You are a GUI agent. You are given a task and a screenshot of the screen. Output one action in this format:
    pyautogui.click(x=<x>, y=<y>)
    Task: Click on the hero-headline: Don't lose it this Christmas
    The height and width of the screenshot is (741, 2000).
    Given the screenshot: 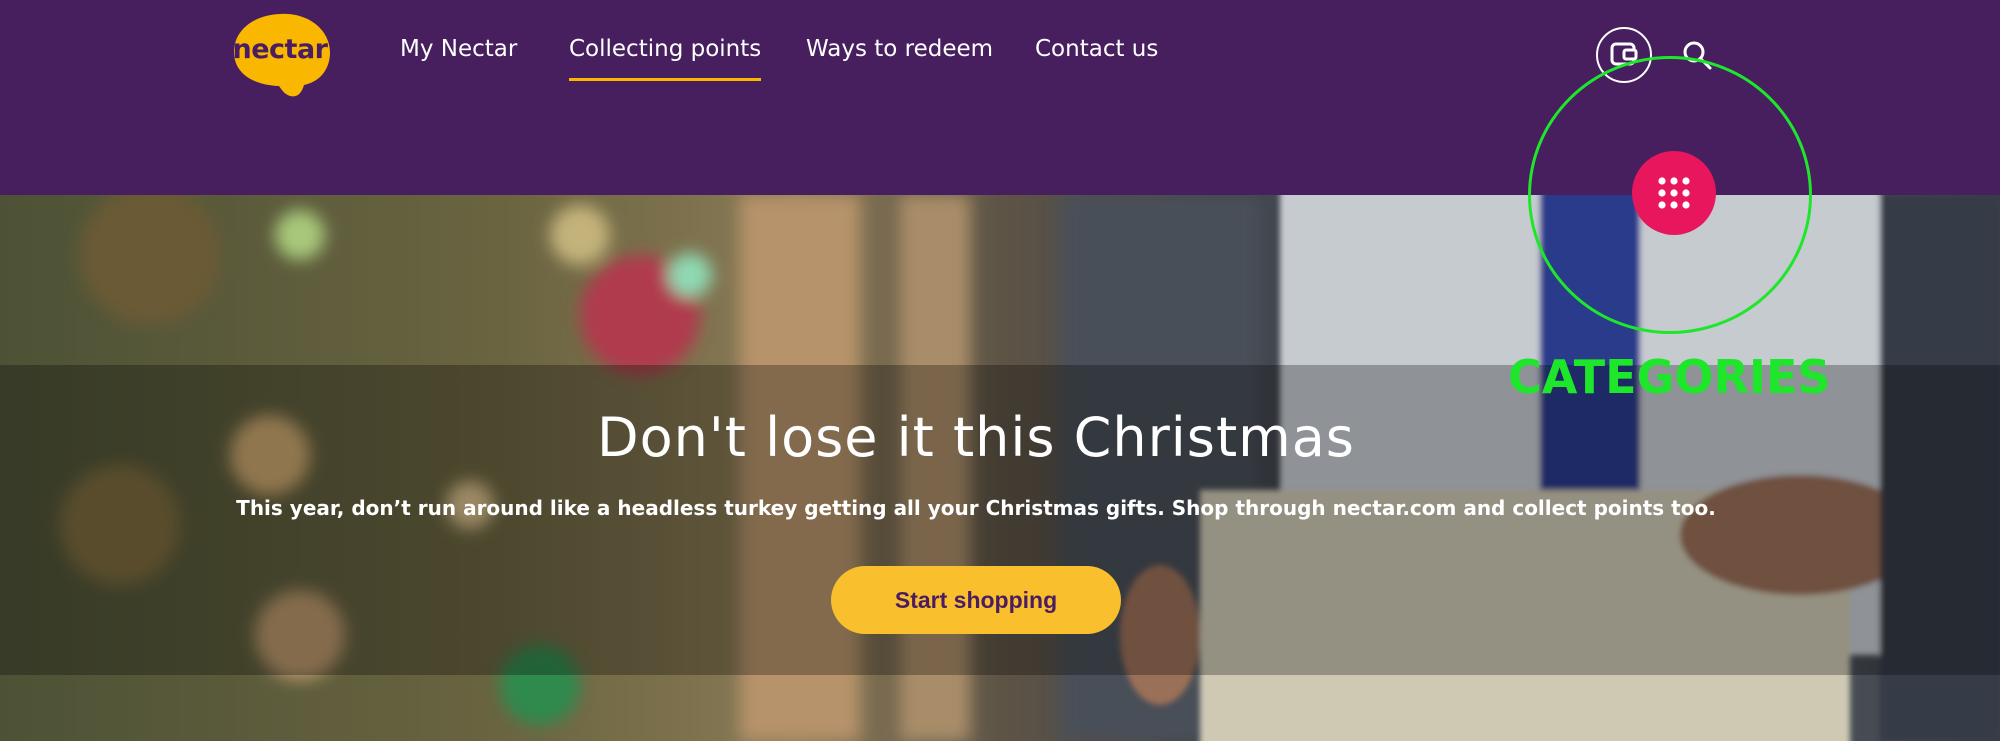 What is the action you would take?
    pyautogui.click(x=976, y=437)
    